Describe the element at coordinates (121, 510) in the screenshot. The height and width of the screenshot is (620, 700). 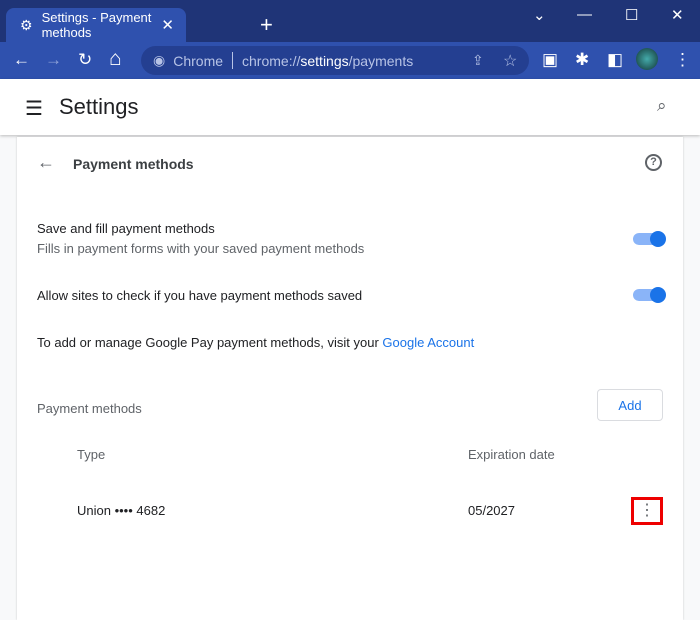
I see `card-type: Union •••• 4682` at that location.